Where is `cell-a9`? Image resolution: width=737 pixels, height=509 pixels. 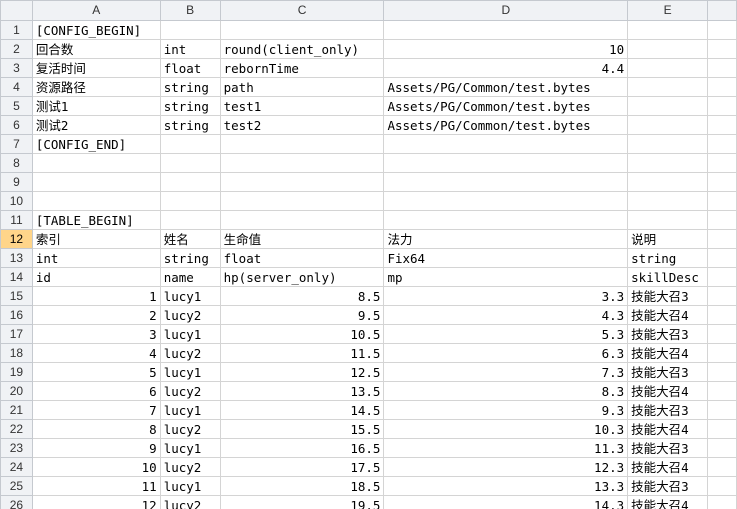 cell-a9 is located at coordinates (96, 182).